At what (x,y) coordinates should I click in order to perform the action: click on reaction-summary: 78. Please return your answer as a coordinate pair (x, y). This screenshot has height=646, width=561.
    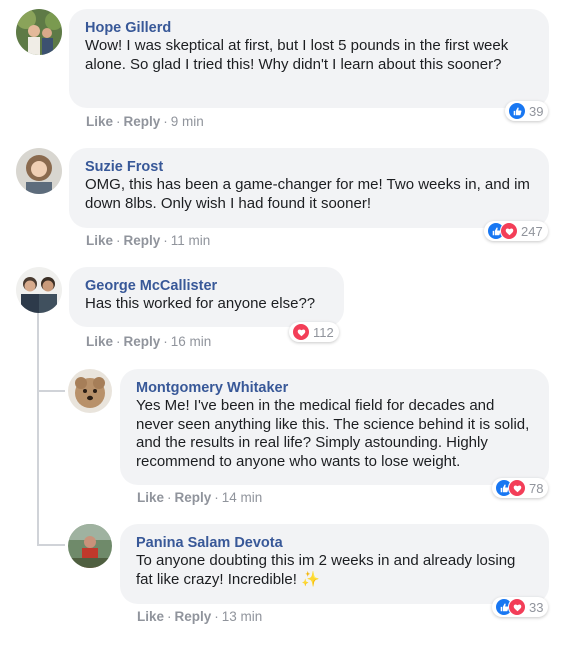
    Looking at the image, I should click on (520, 488).